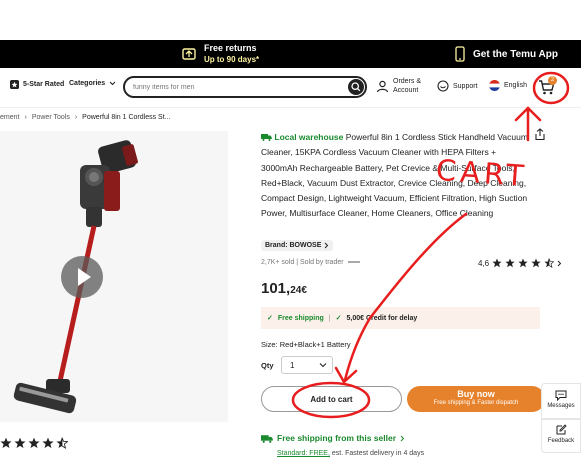 The width and height of the screenshot is (581, 460). Describe the element at coordinates (87, 83) in the screenshot. I see `categories-label: Categories` at that location.